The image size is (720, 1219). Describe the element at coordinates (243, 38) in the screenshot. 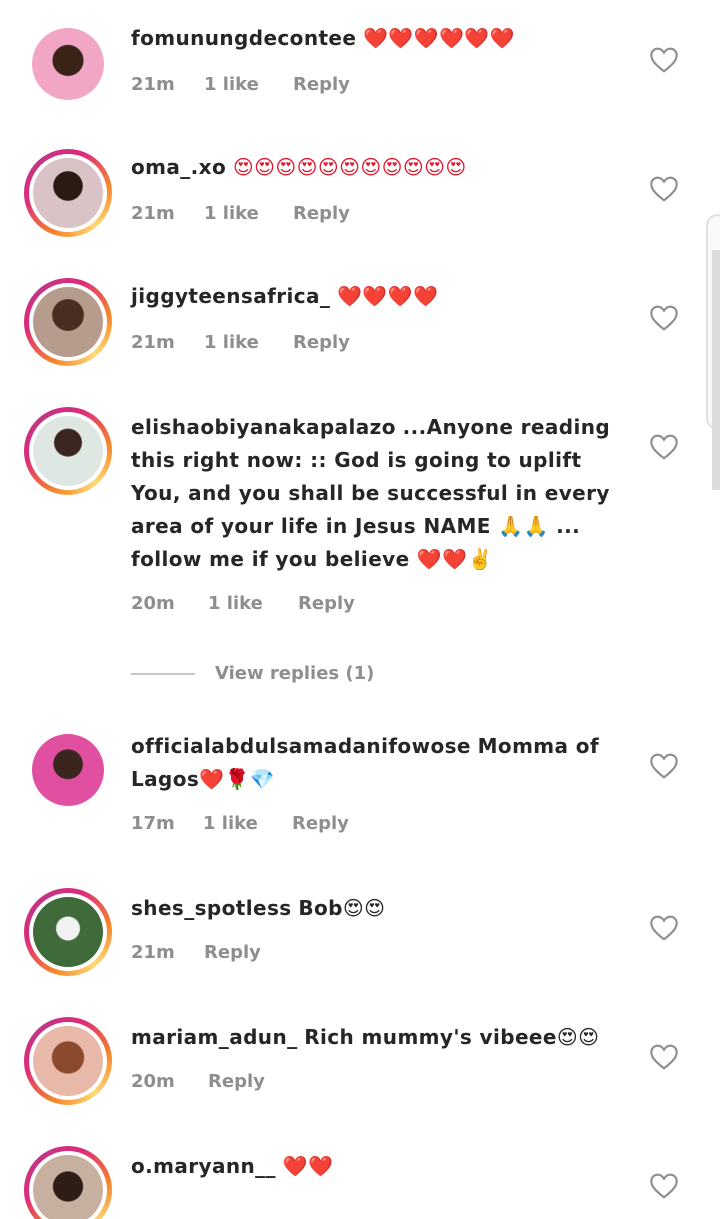

I see `comment-username: fomunungdecontee` at that location.